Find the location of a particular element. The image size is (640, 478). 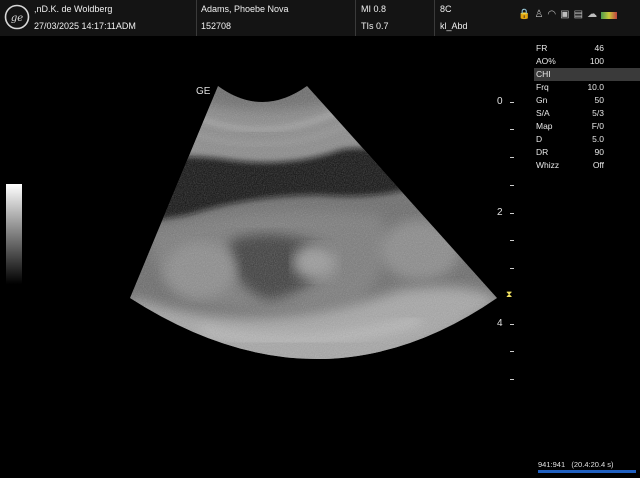

param-row: D 5.0 is located at coordinates (570, 139).